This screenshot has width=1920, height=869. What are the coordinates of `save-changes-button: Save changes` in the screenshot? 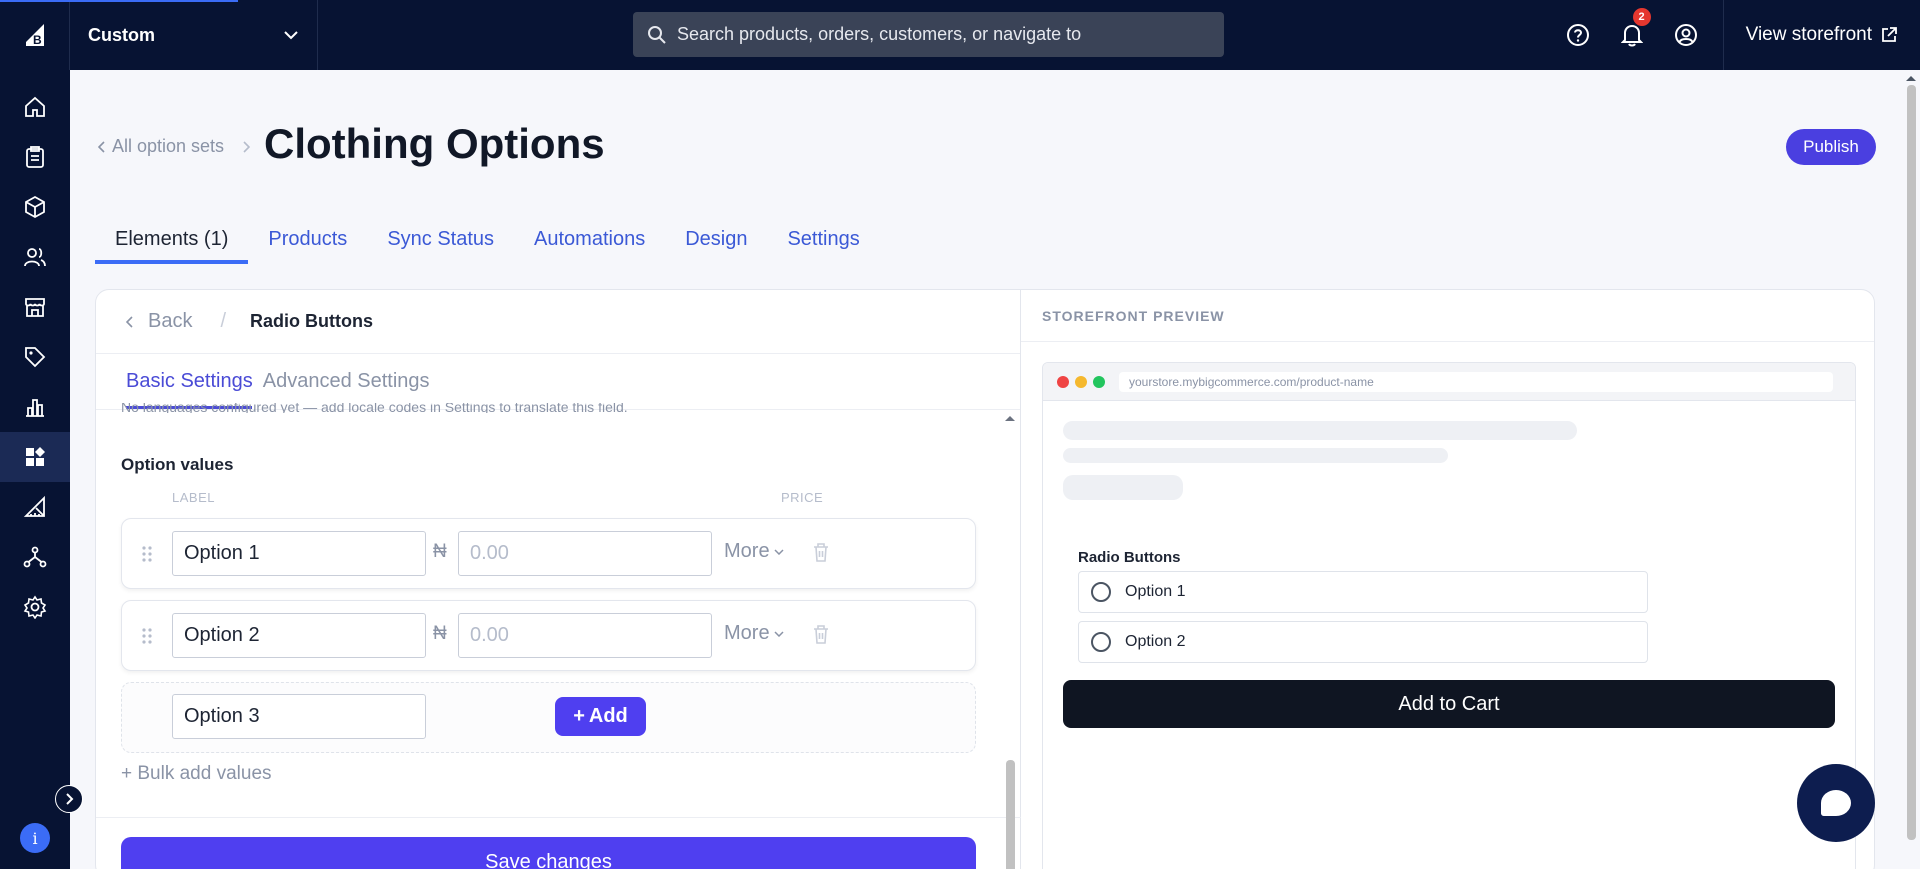 It's located at (548, 853).